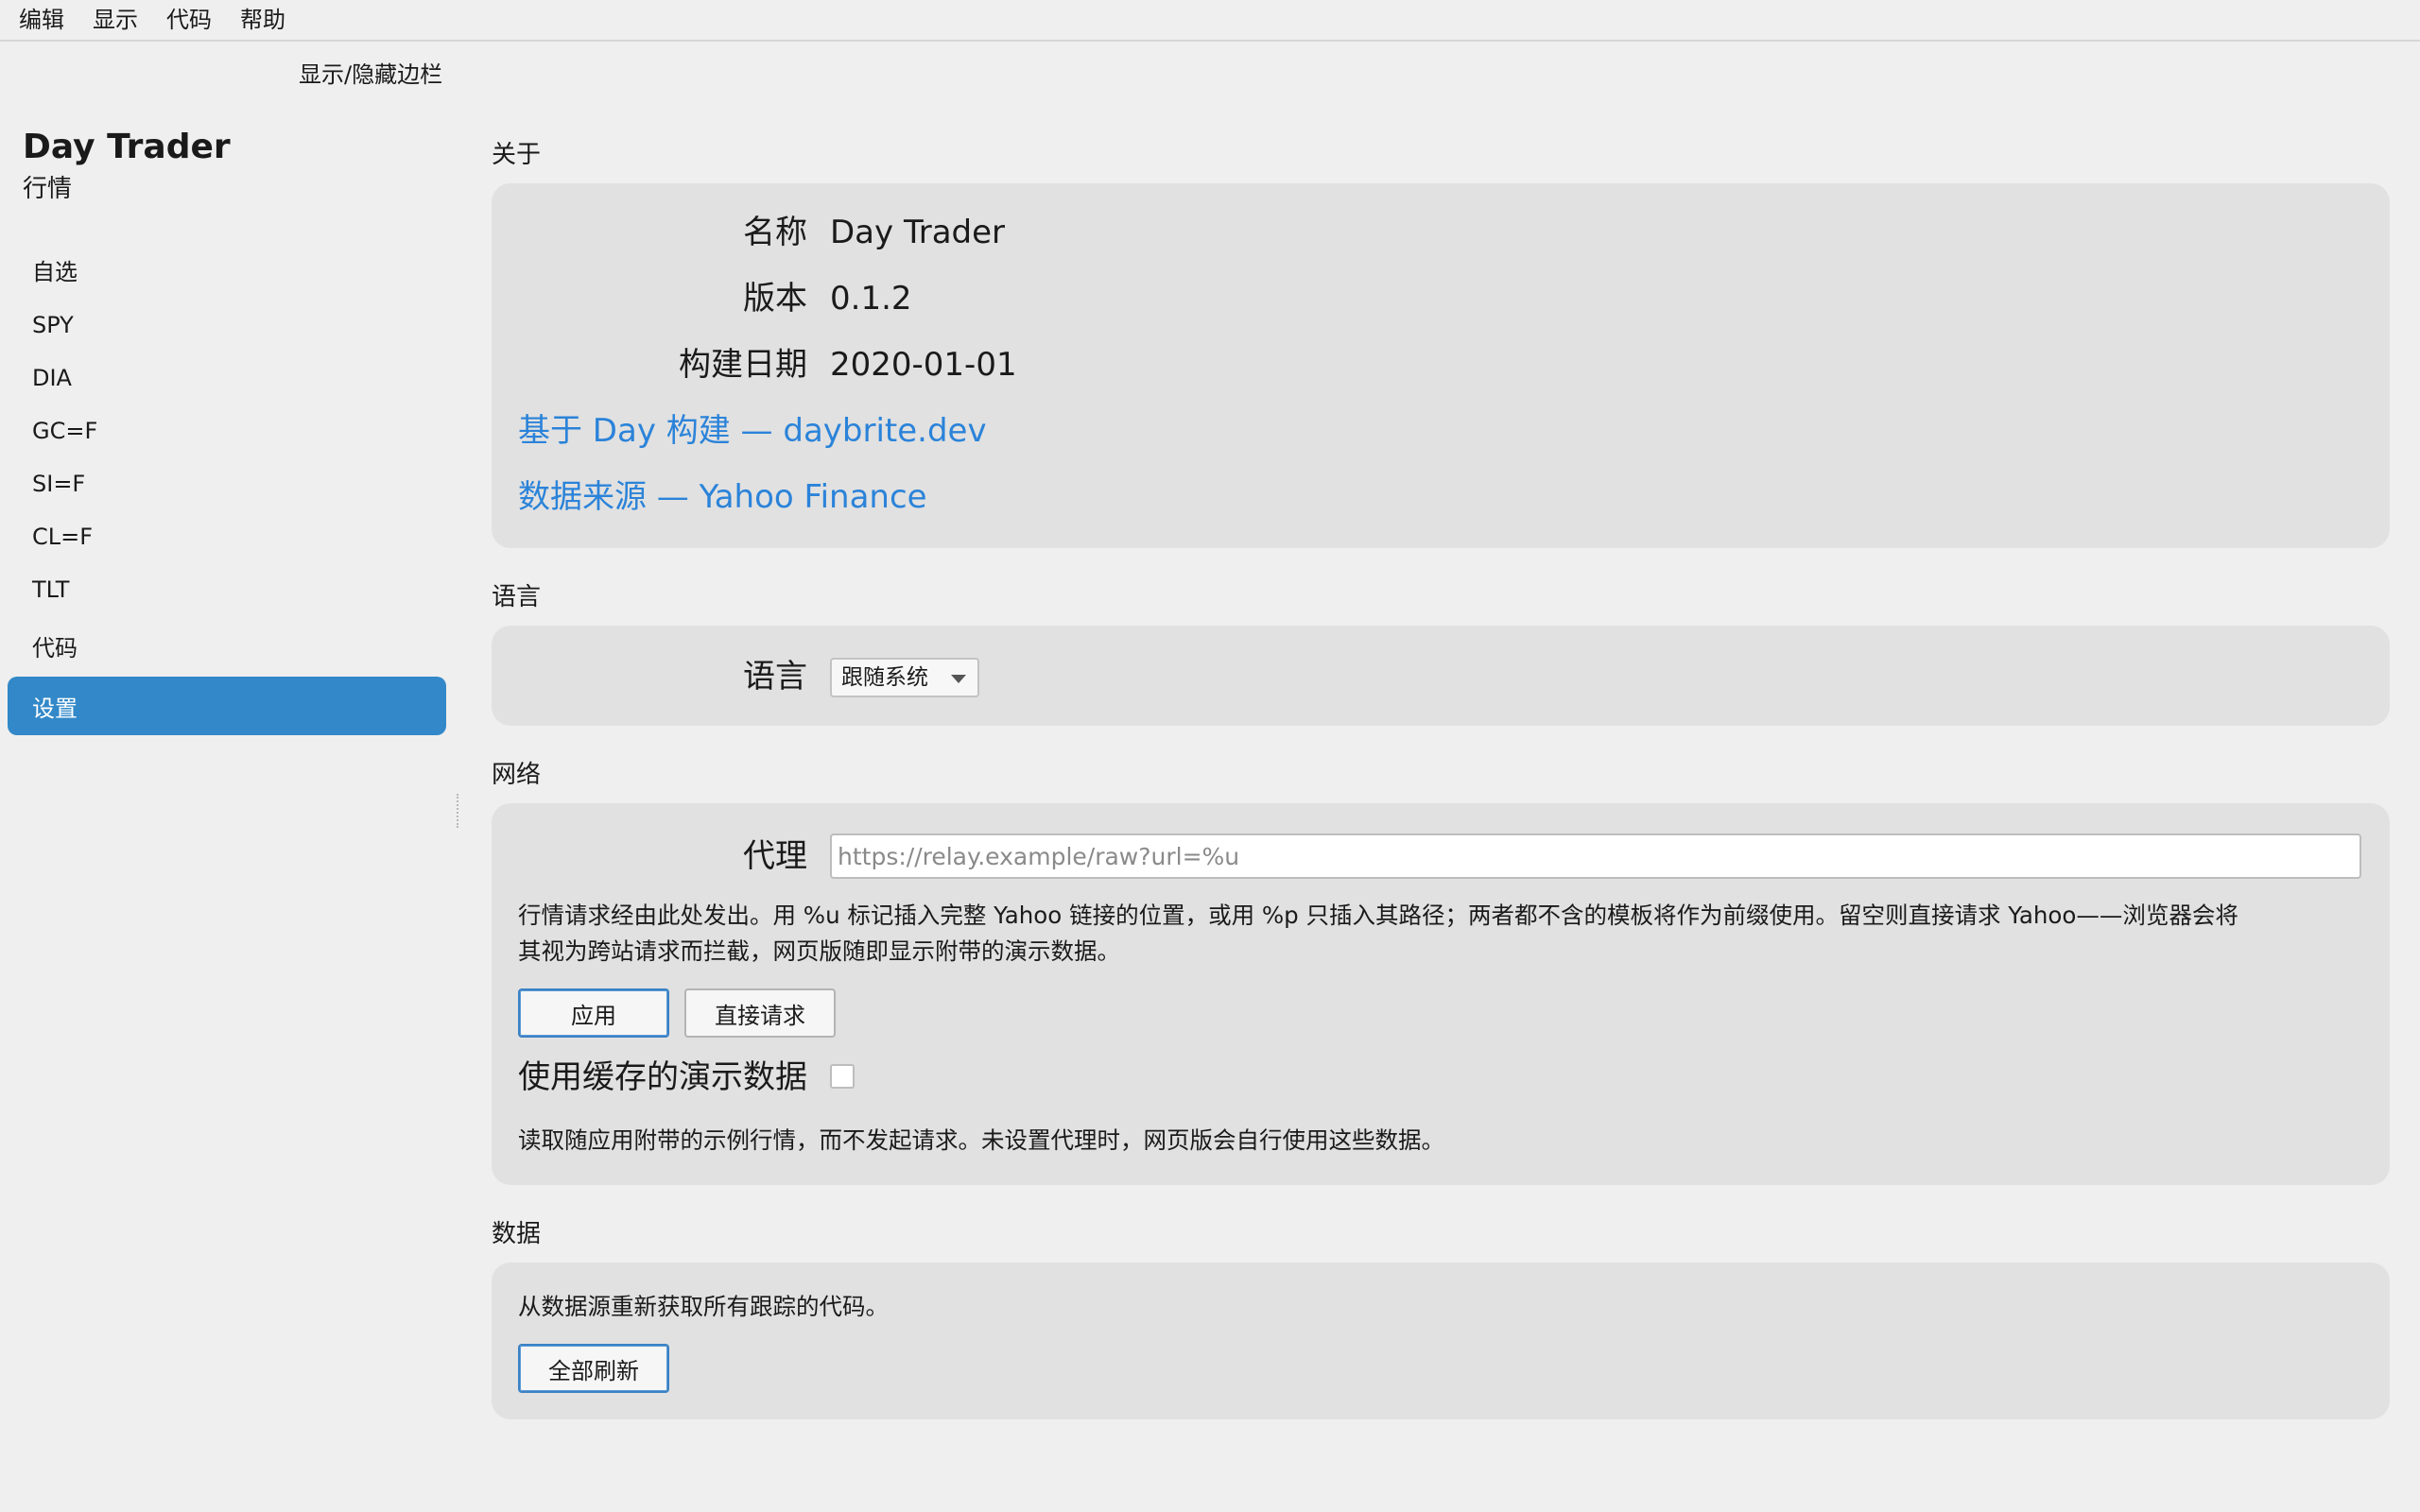  What do you see at coordinates (52, 378) in the screenshot?
I see `sidebar-item-label: DIA` at bounding box center [52, 378].